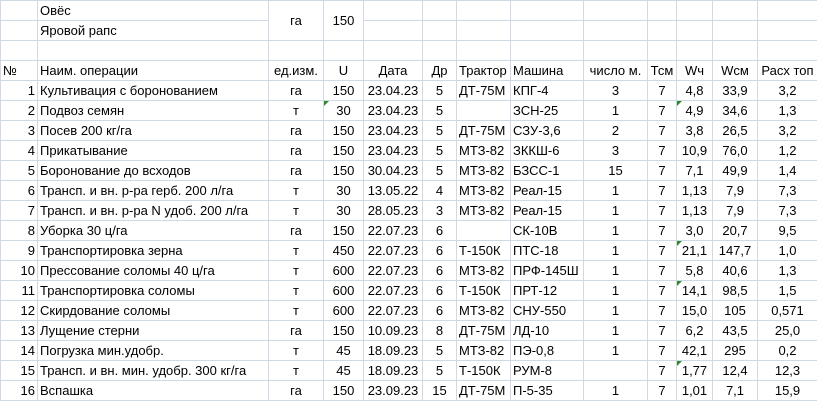 Image resolution: width=817 pixels, height=401 pixels. I want to click on cell-shift-output: 40,6, so click(735, 270).